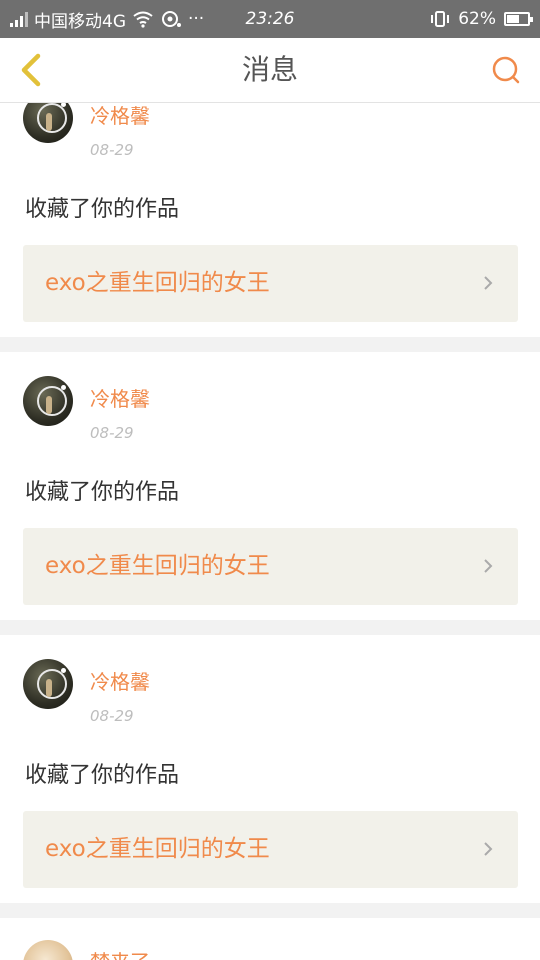  Describe the element at coordinates (477, 19) in the screenshot. I see `battery-percent: 62%` at that location.